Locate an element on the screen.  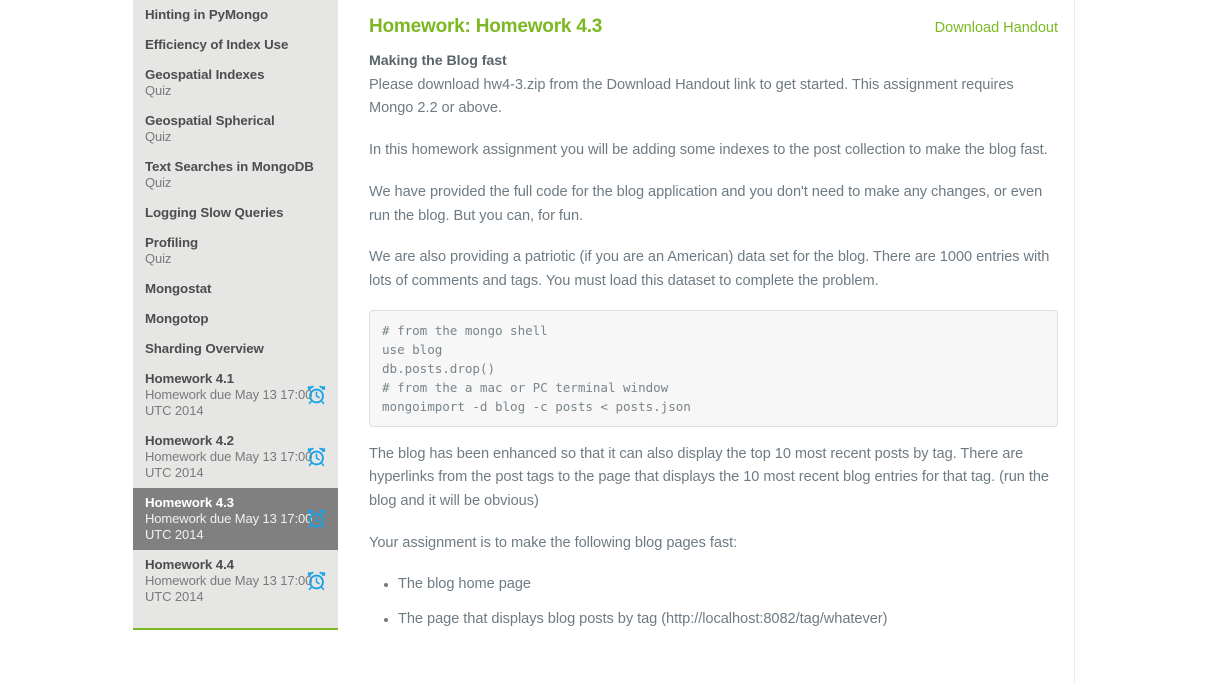
content-header: Homework: Homework 4.3 Download Handout is located at coordinates (713, 33).